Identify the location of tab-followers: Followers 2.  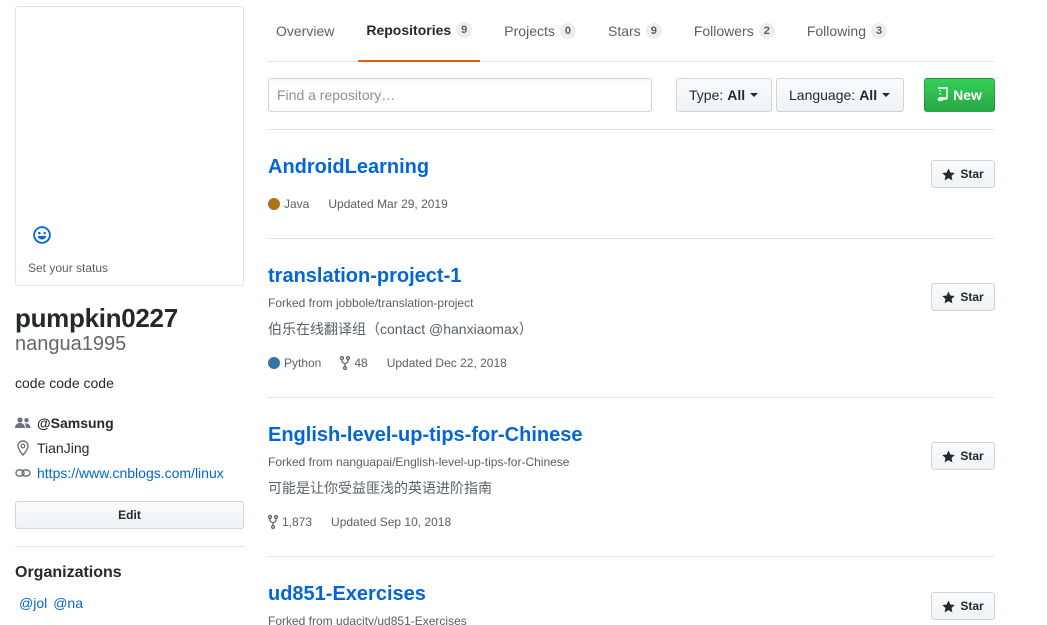
(734, 30).